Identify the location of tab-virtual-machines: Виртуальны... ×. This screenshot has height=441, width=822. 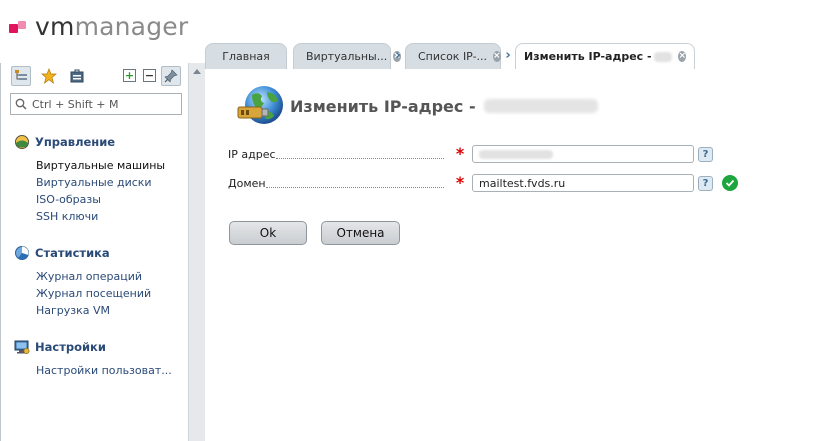
(347, 56).